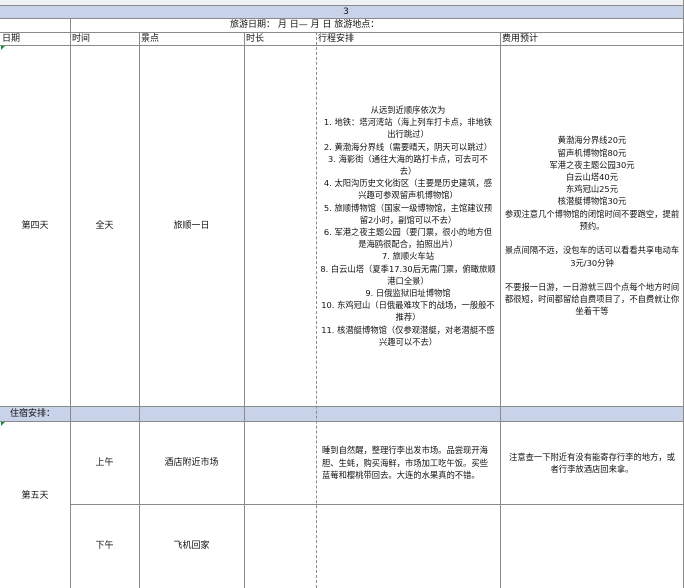  I want to click on header-row: 日期 时间 景点 时长 行程安排 费用预计, so click(342, 39).